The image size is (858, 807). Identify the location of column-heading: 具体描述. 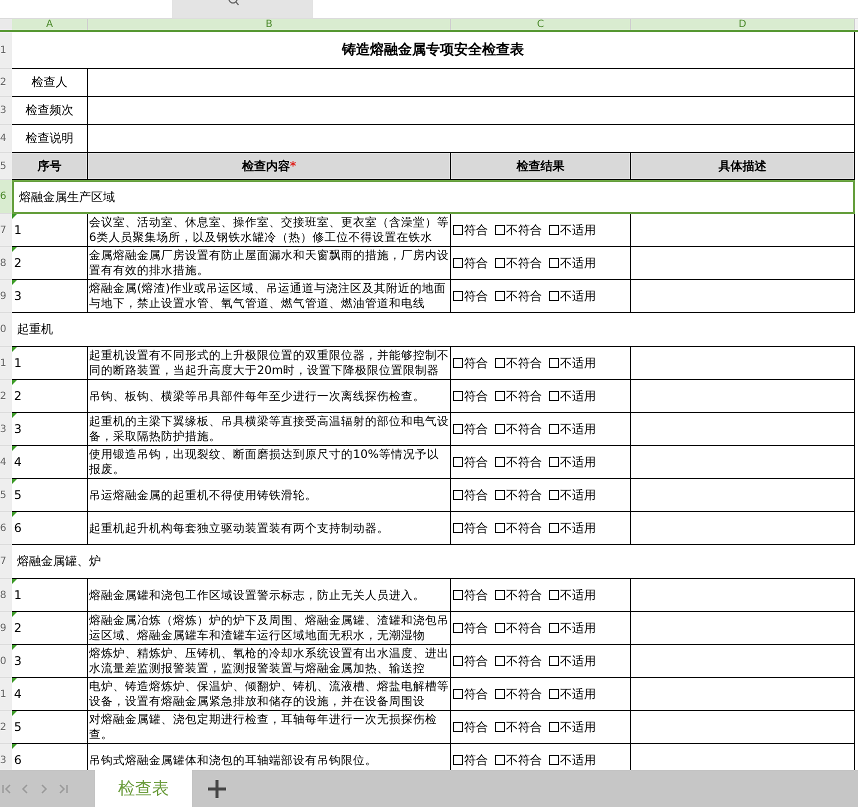
(743, 166).